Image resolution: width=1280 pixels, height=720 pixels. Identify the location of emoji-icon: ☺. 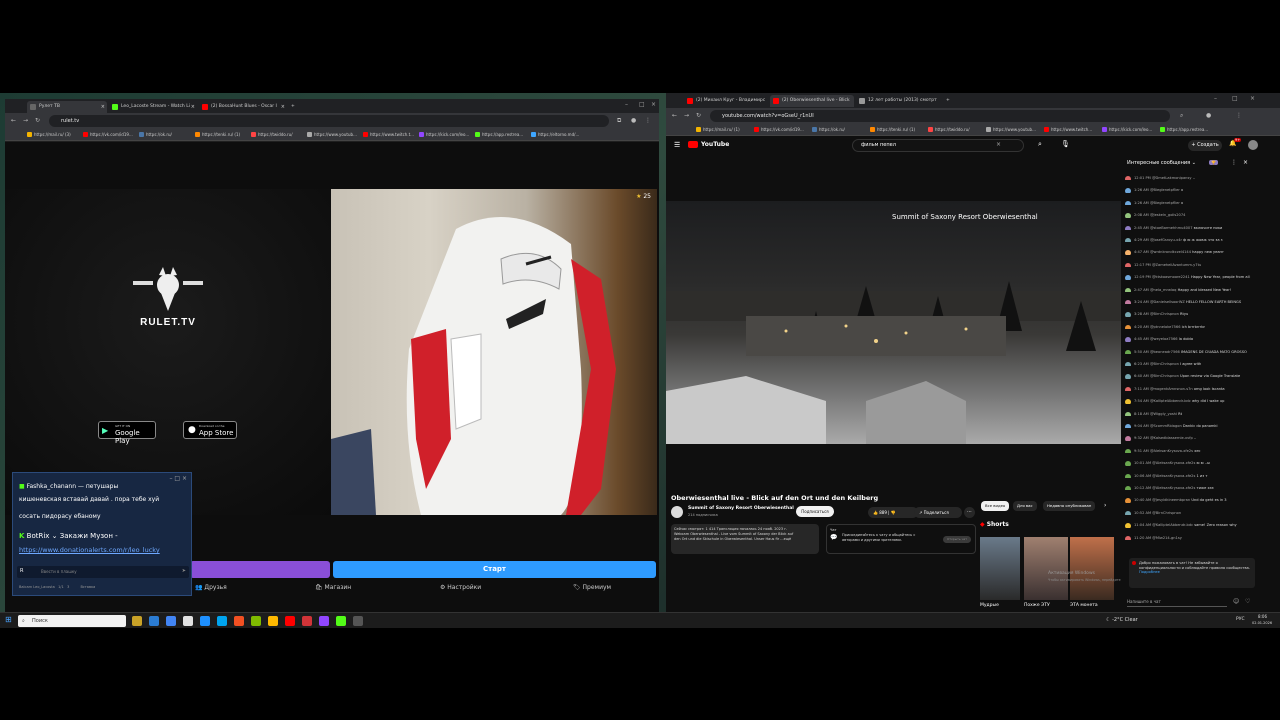
(1236, 601).